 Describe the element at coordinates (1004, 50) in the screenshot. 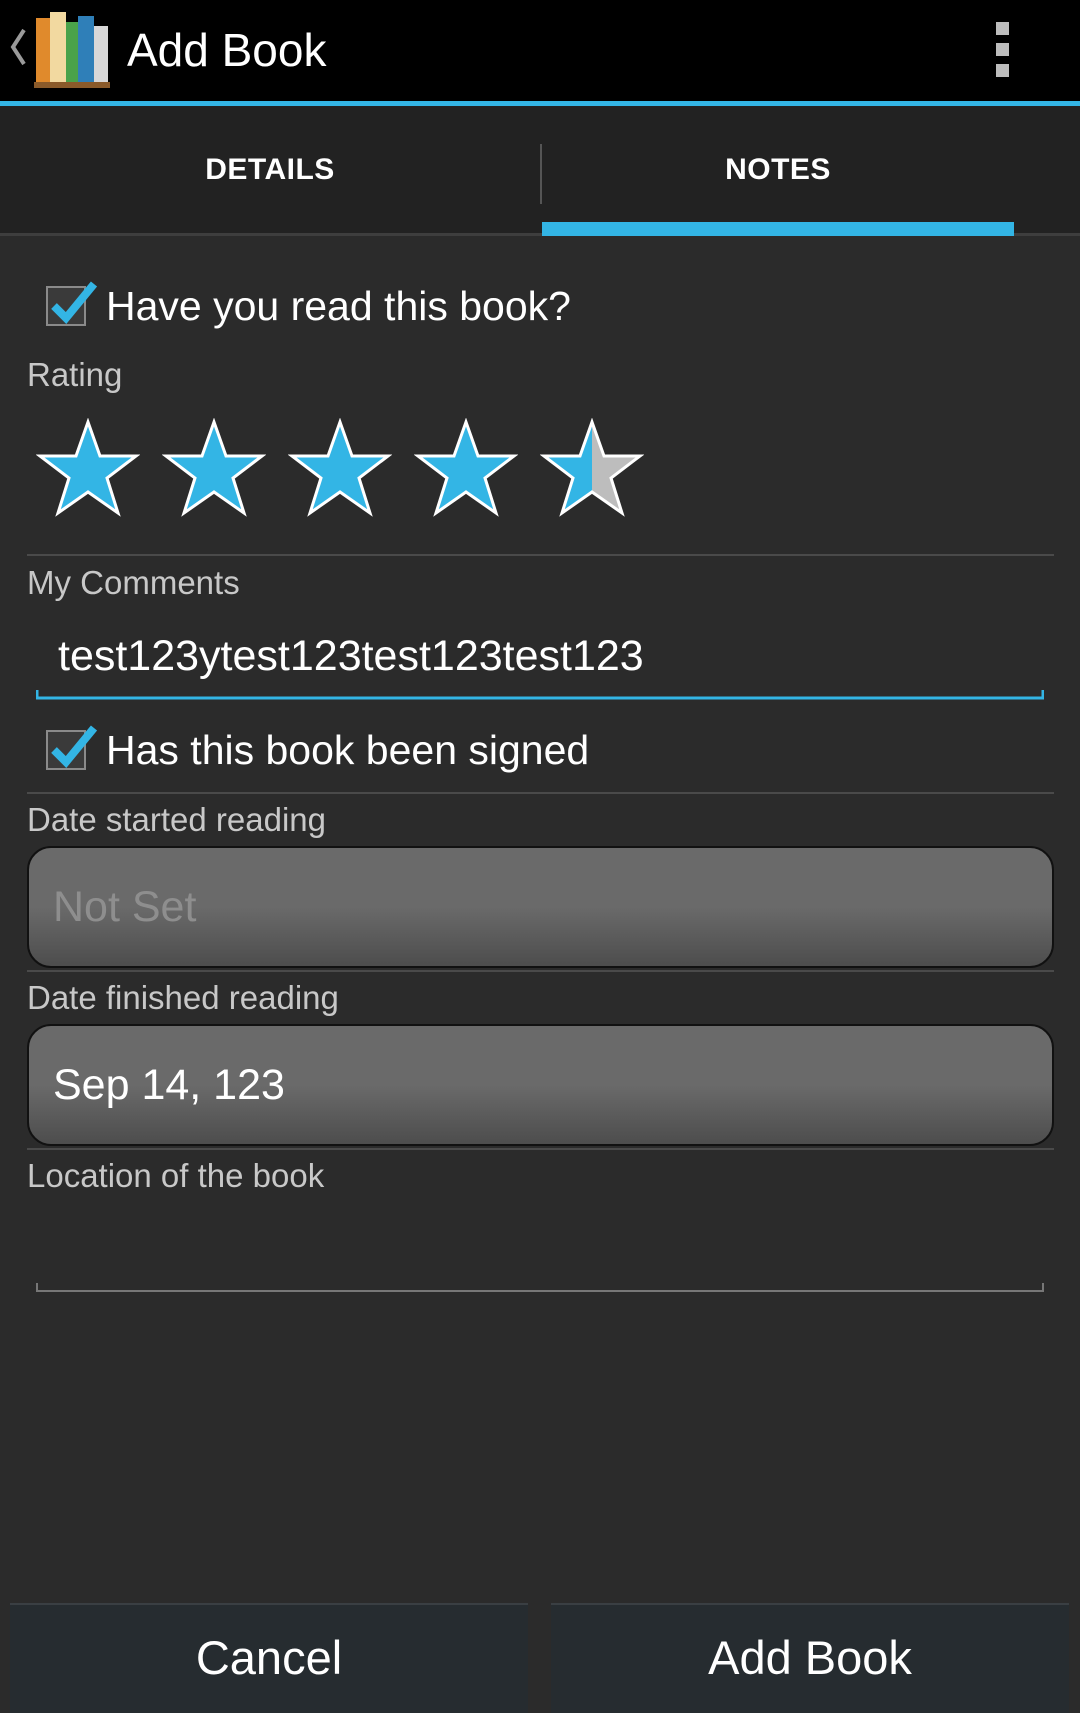

I see `overflow-menu-icon` at that location.